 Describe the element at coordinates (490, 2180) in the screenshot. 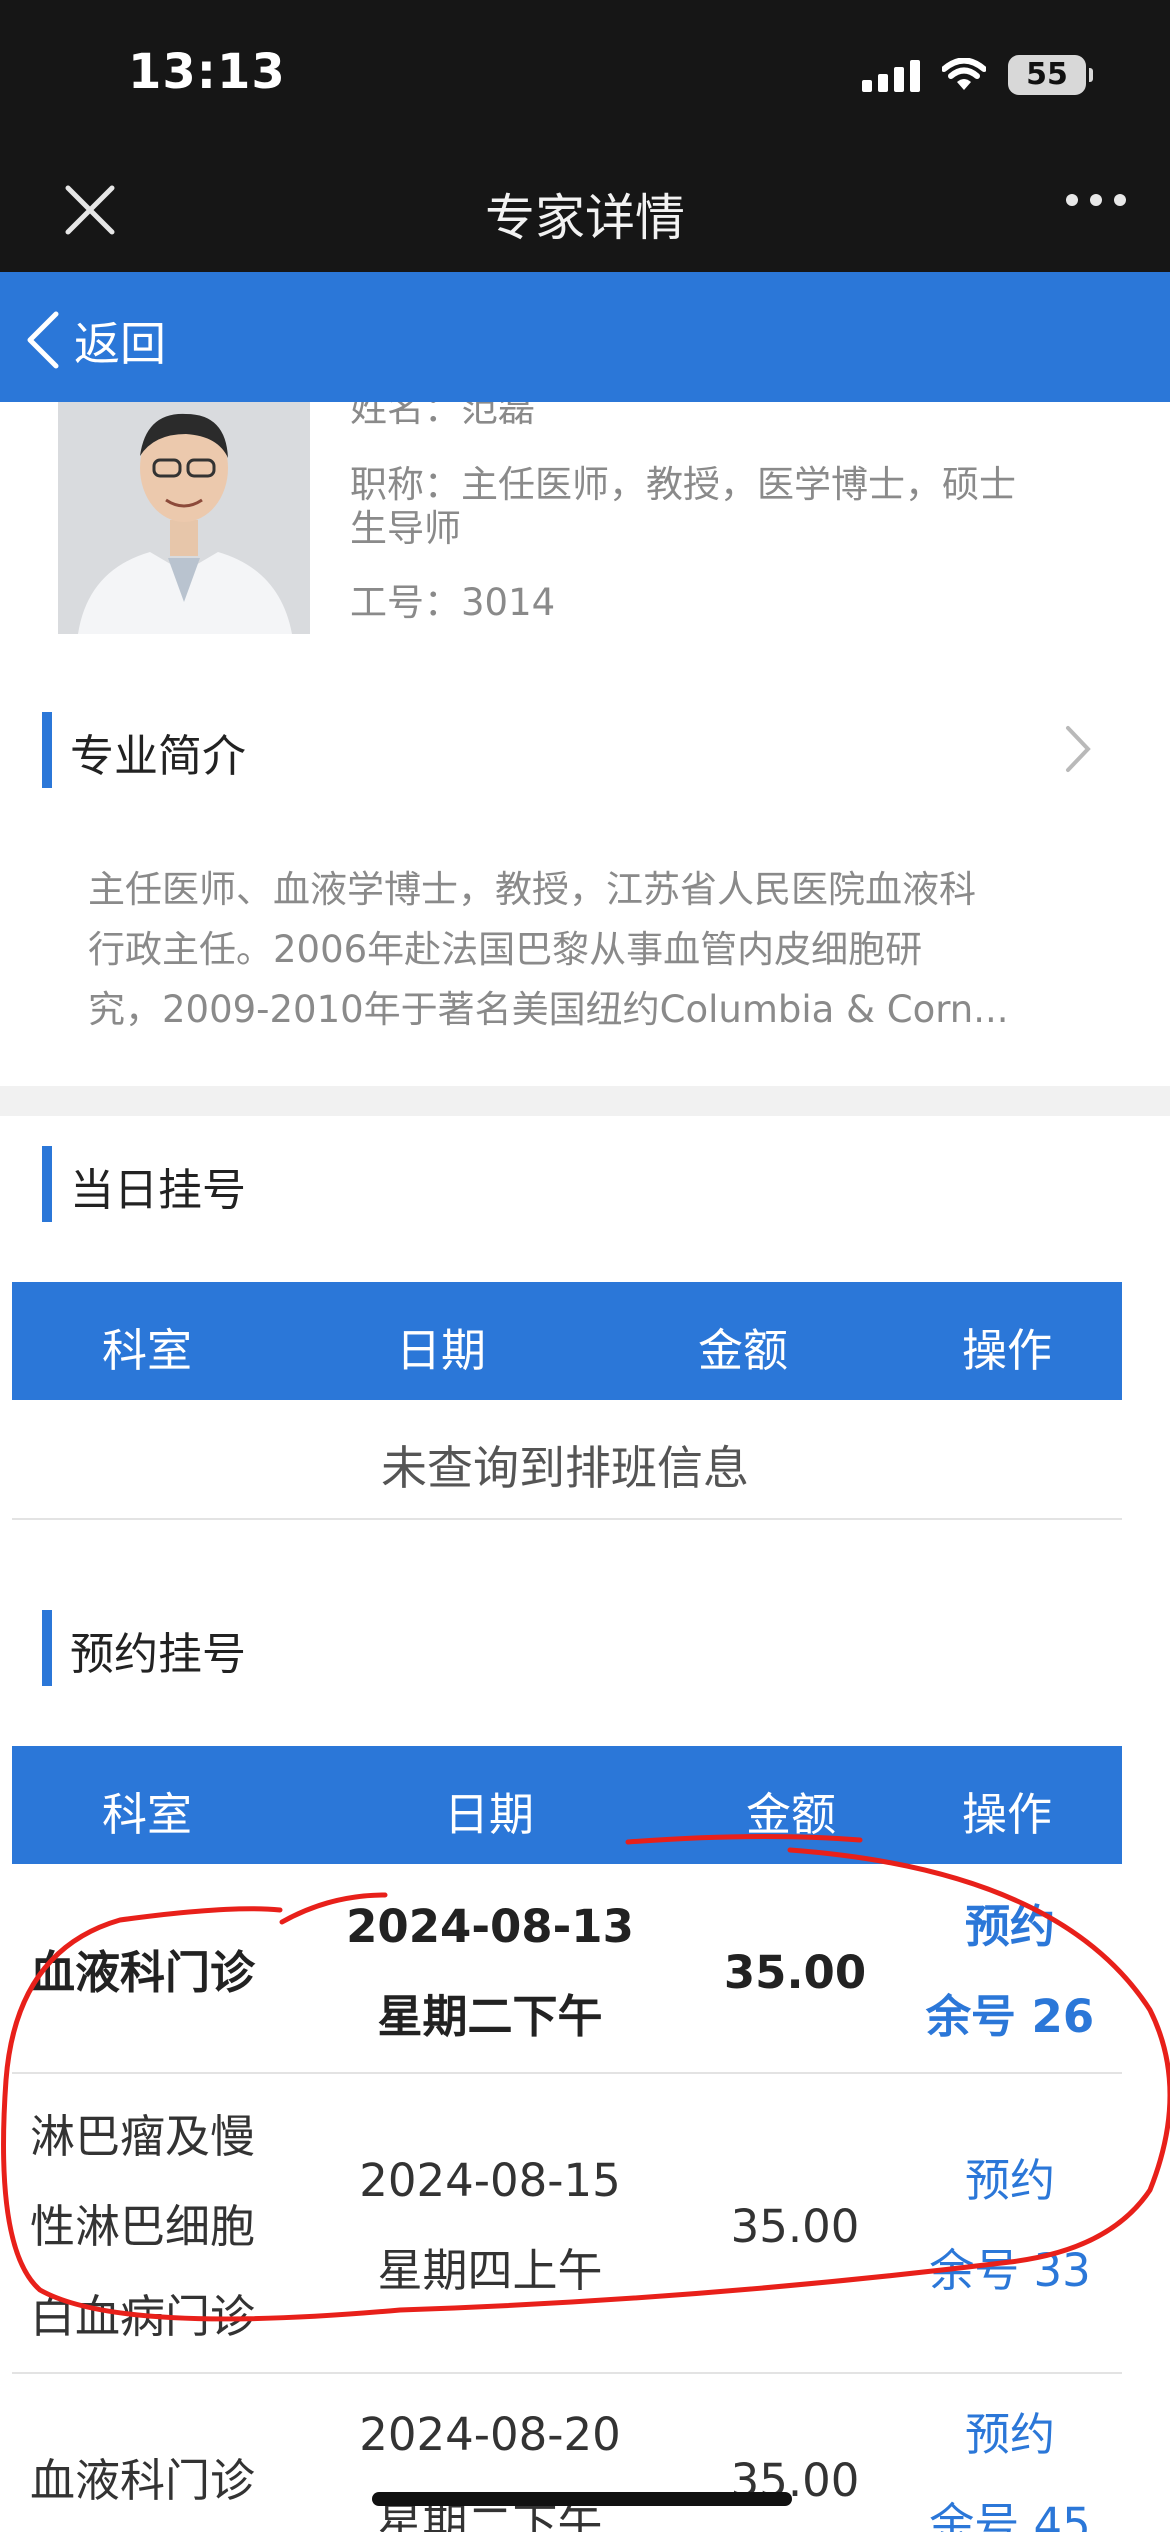

I see `row-date: 2024-08-15` at that location.